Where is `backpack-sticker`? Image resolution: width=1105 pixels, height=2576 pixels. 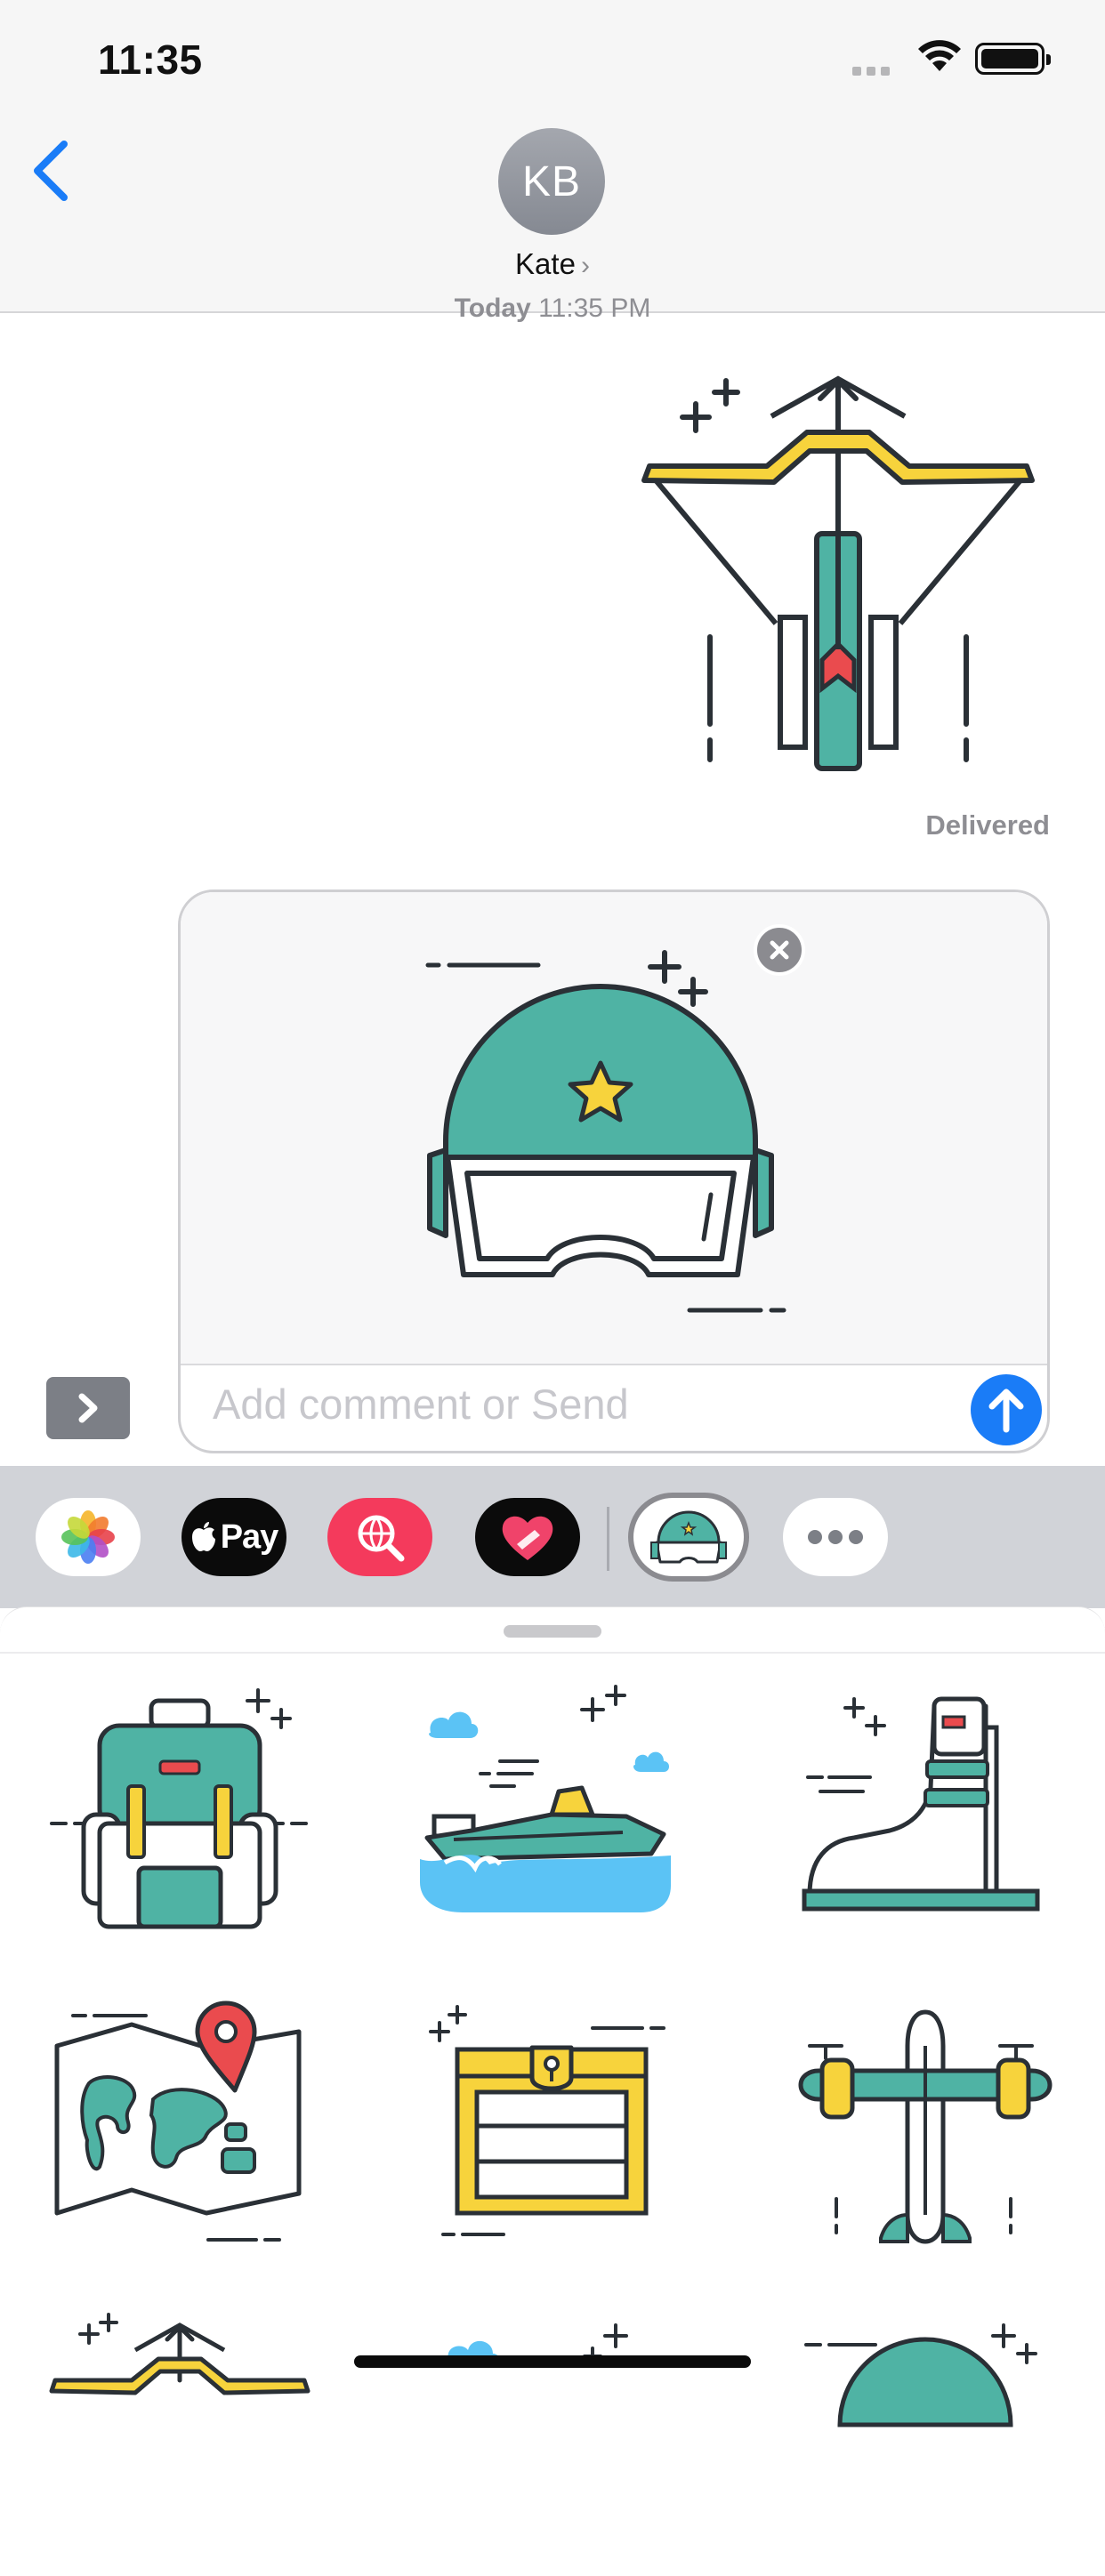 backpack-sticker is located at coordinates (179, 1814).